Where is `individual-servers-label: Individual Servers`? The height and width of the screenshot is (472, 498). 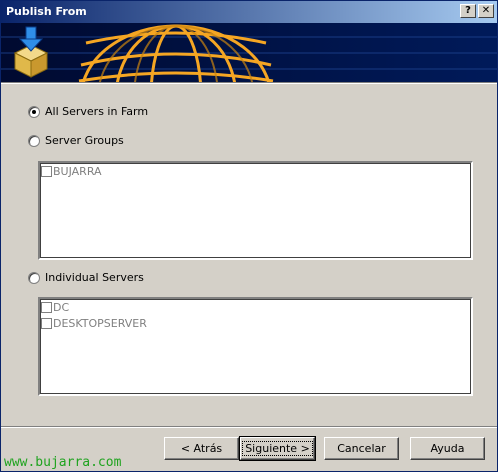
individual-servers-label: Individual Servers is located at coordinates (94, 277).